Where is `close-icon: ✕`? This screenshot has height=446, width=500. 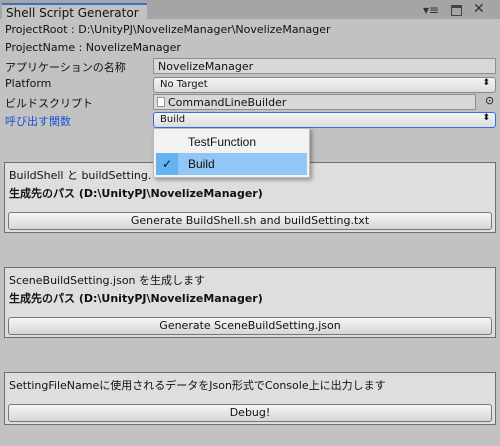 close-icon: ✕ is located at coordinates (479, 9).